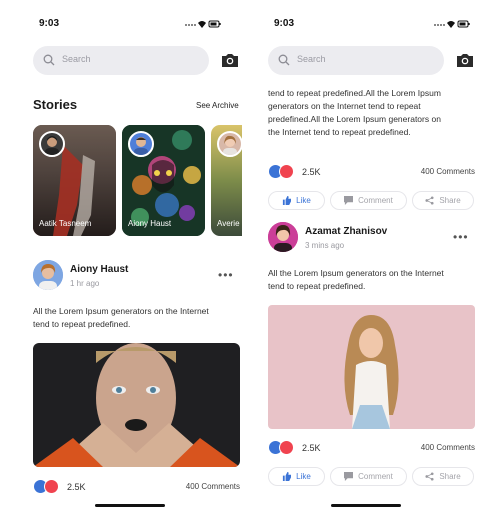  I want to click on story-name: Aiony Haust, so click(150, 223).